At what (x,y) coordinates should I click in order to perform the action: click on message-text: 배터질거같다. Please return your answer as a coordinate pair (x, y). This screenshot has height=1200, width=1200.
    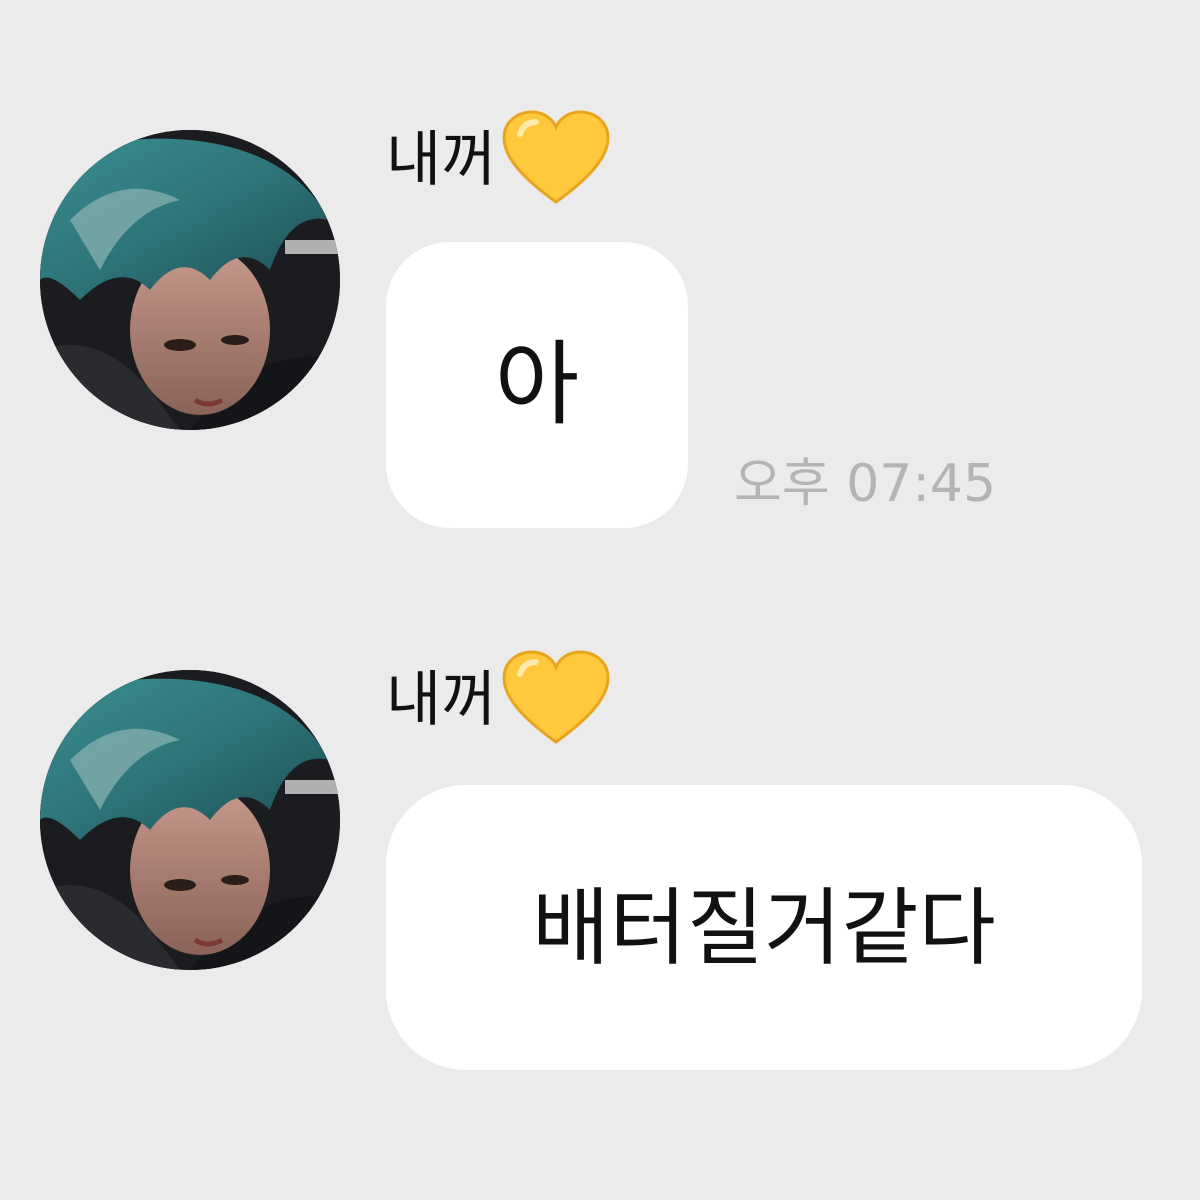
    Looking at the image, I should click on (764, 927).